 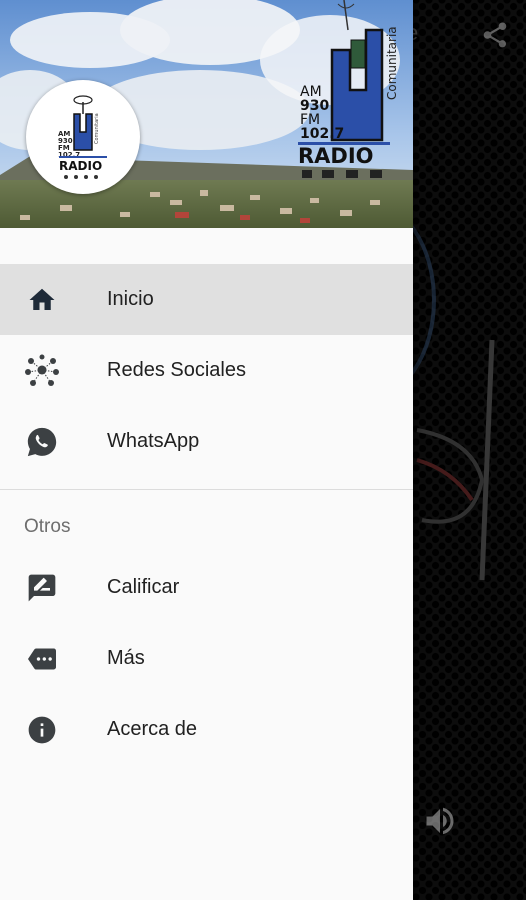 I want to click on whatsapp-icon, so click(x=42, y=442).